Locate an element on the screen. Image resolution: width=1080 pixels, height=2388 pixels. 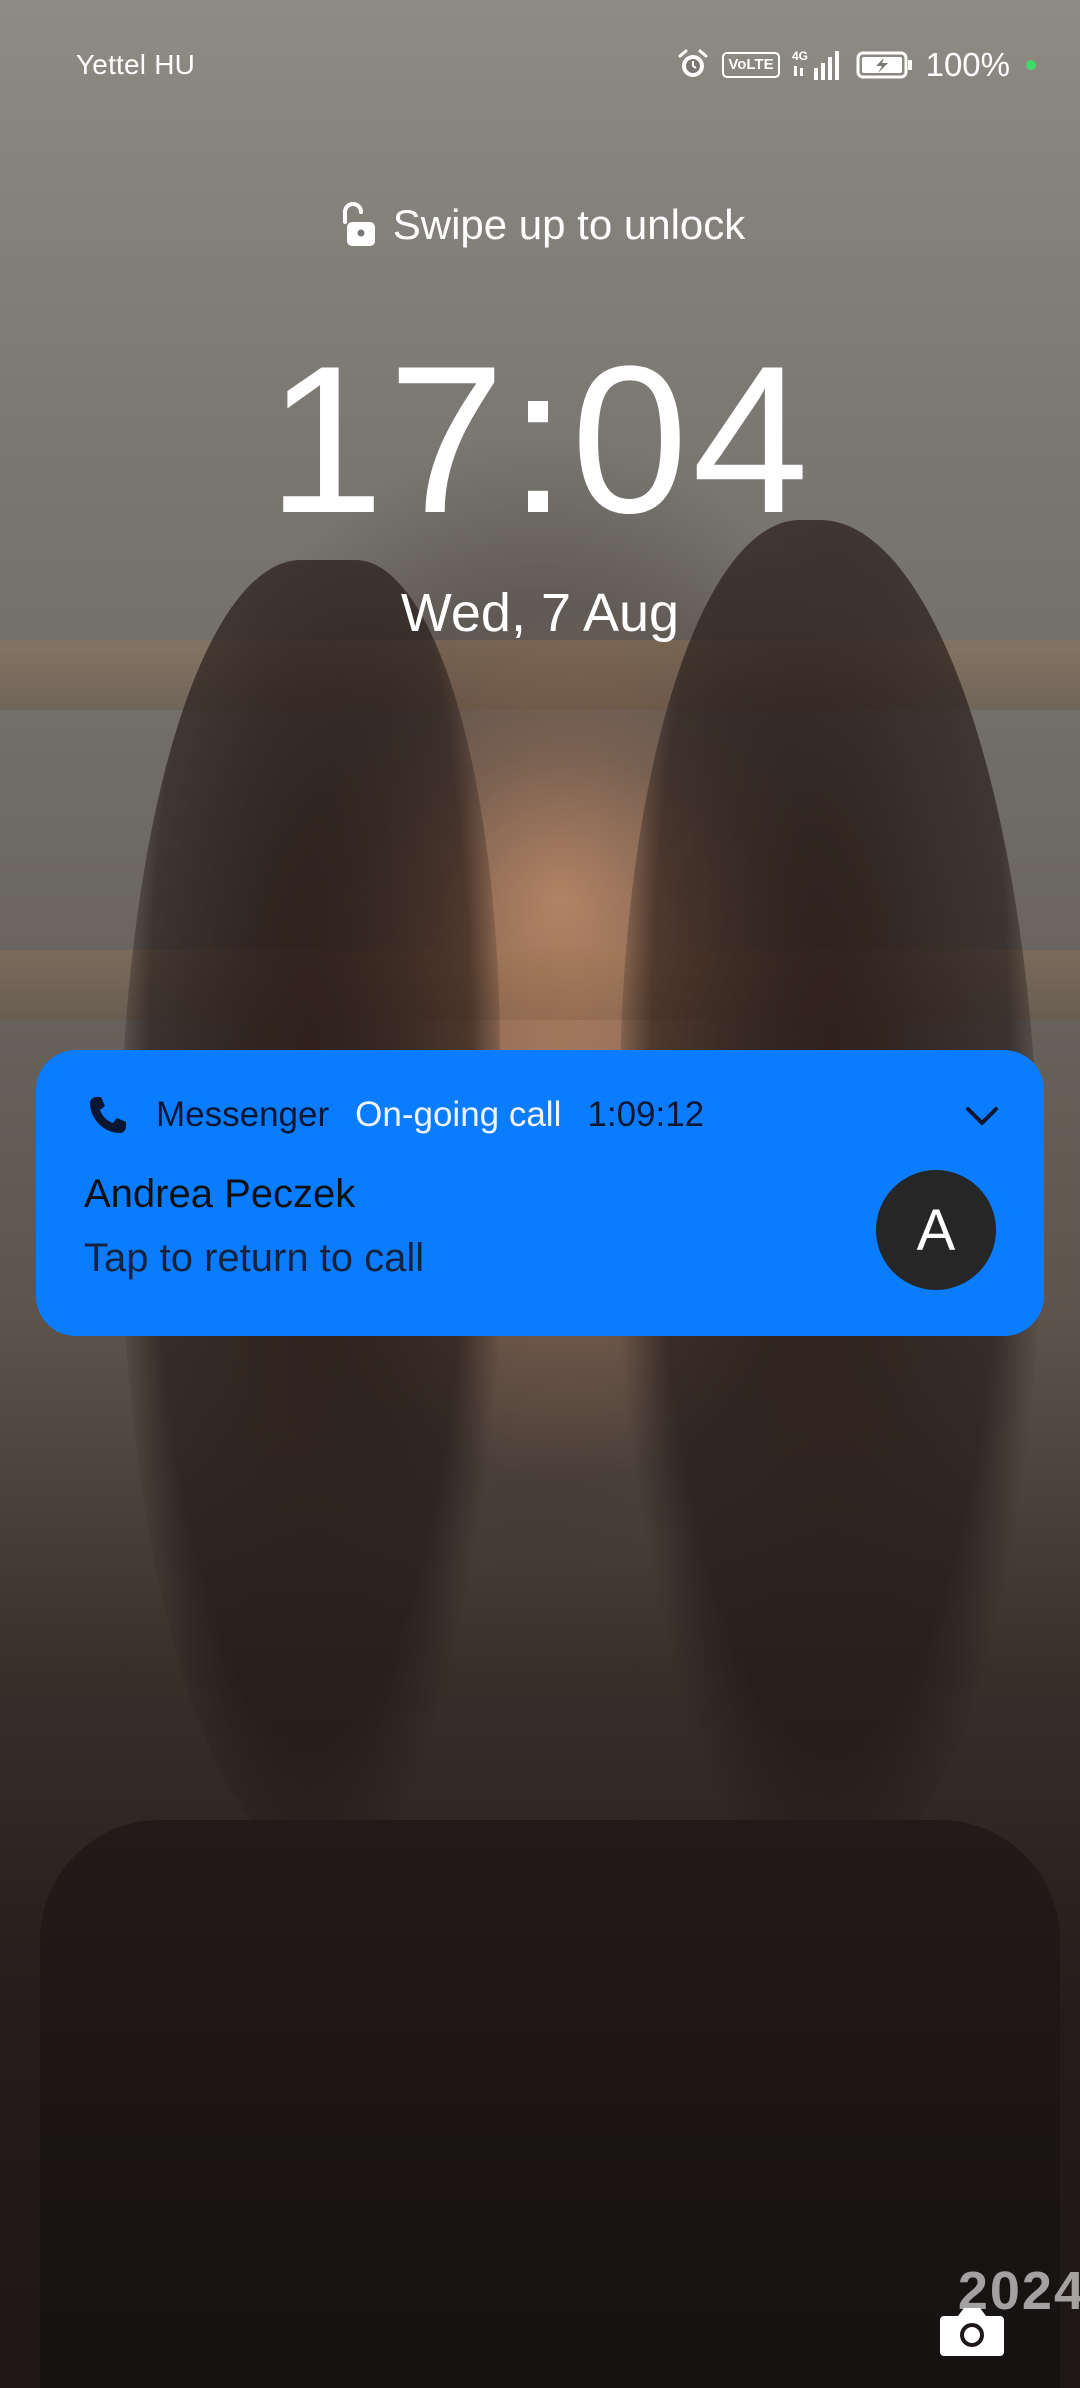
swipe-unlock-hint: Swipe up to unlock is located at coordinates (540, 225).